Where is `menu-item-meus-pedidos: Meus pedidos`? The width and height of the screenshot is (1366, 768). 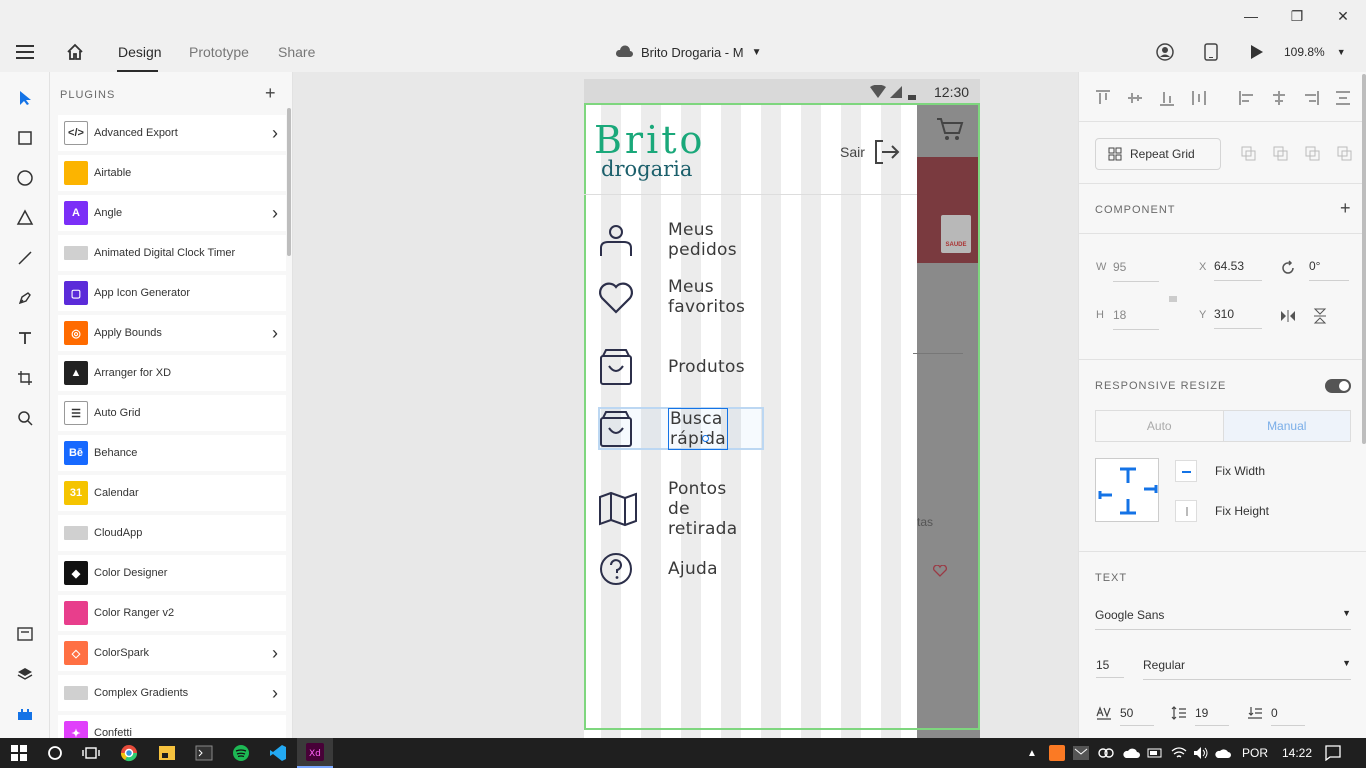 menu-item-meus-pedidos: Meus pedidos is located at coordinates (667, 240).